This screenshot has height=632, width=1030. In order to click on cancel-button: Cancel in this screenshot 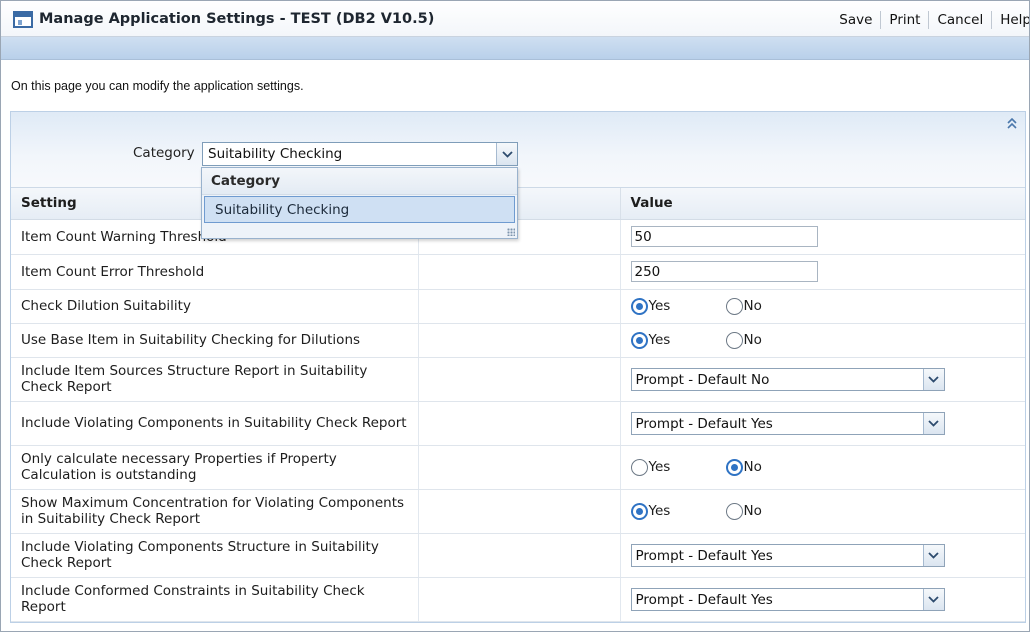, I will do `click(961, 20)`.